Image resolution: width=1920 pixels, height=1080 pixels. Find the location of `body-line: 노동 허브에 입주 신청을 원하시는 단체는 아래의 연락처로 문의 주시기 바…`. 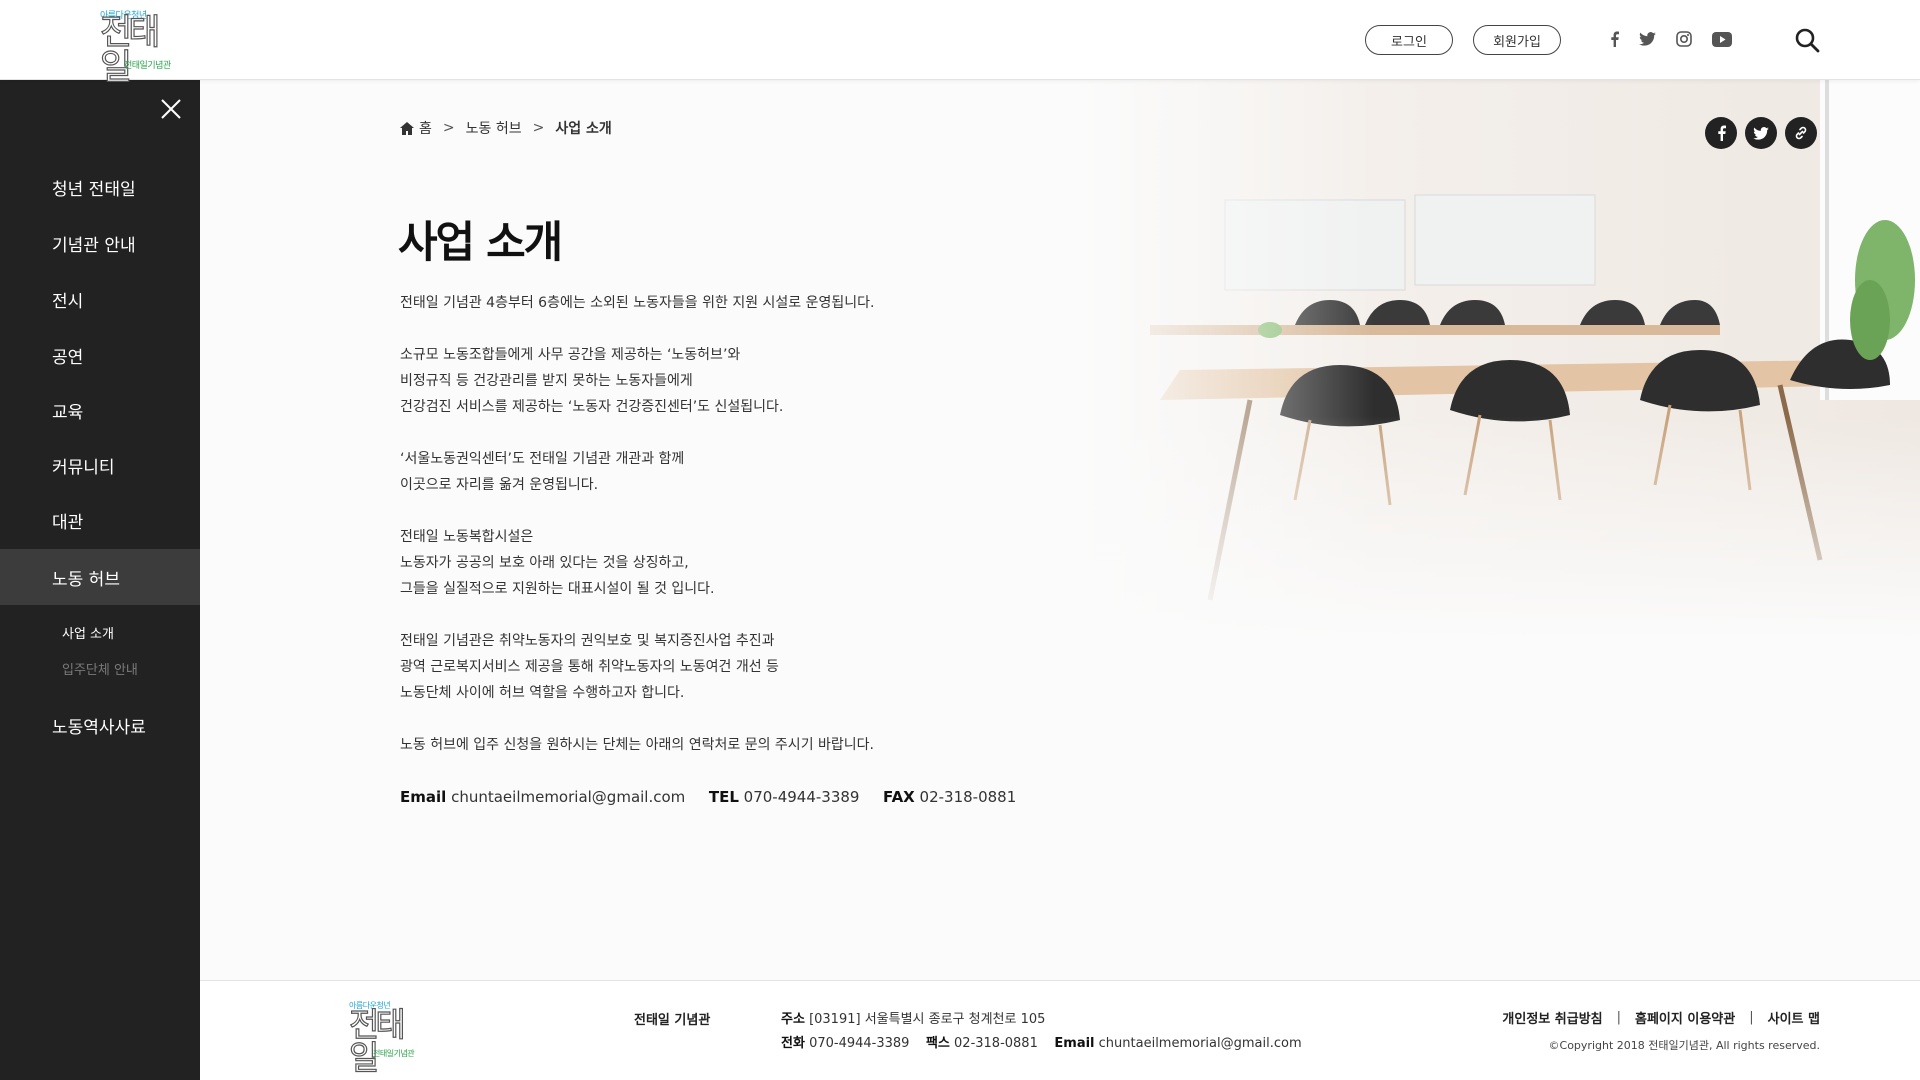

body-line: 노동 허브에 입주 신청을 원하시는 단체는 아래의 연락처로 문의 주시기 바… is located at coordinates (637, 745).